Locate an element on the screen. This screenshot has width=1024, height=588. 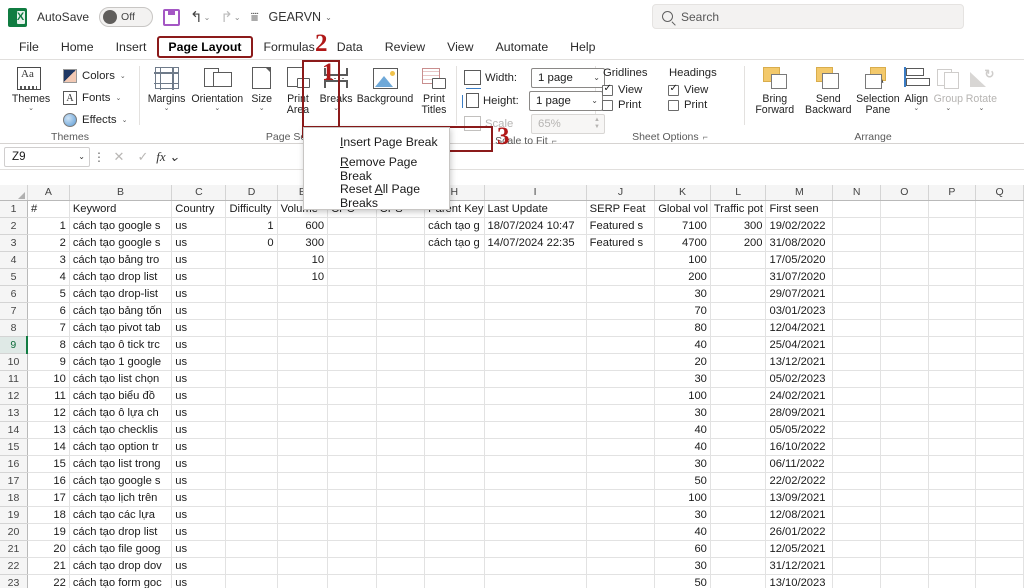
save-button is located at coordinates (172, 17).